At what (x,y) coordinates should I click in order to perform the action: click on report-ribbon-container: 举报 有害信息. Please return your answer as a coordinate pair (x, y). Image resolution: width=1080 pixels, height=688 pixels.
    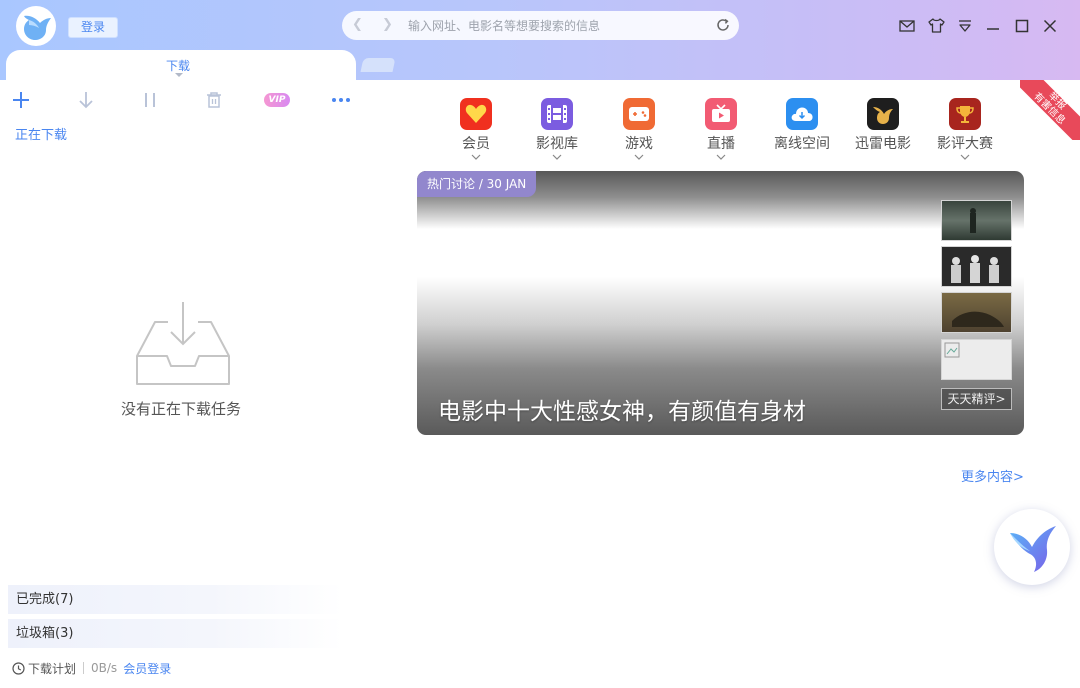
    Looking at the image, I should click on (1050, 110).